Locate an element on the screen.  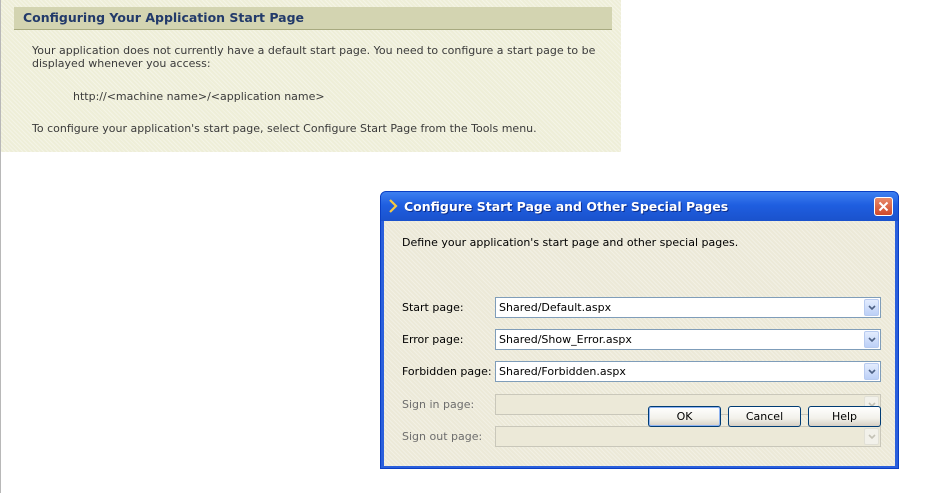
close-button is located at coordinates (883, 206).